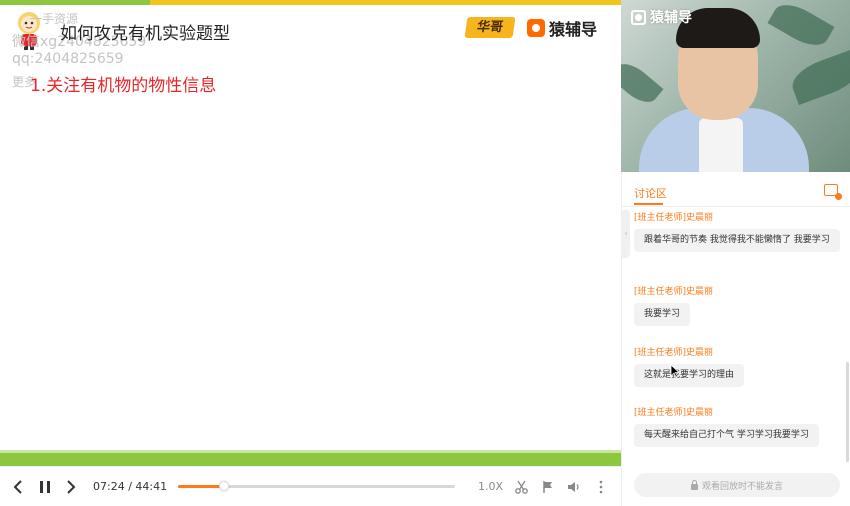  I want to click on flag-icon, so click(547, 487).